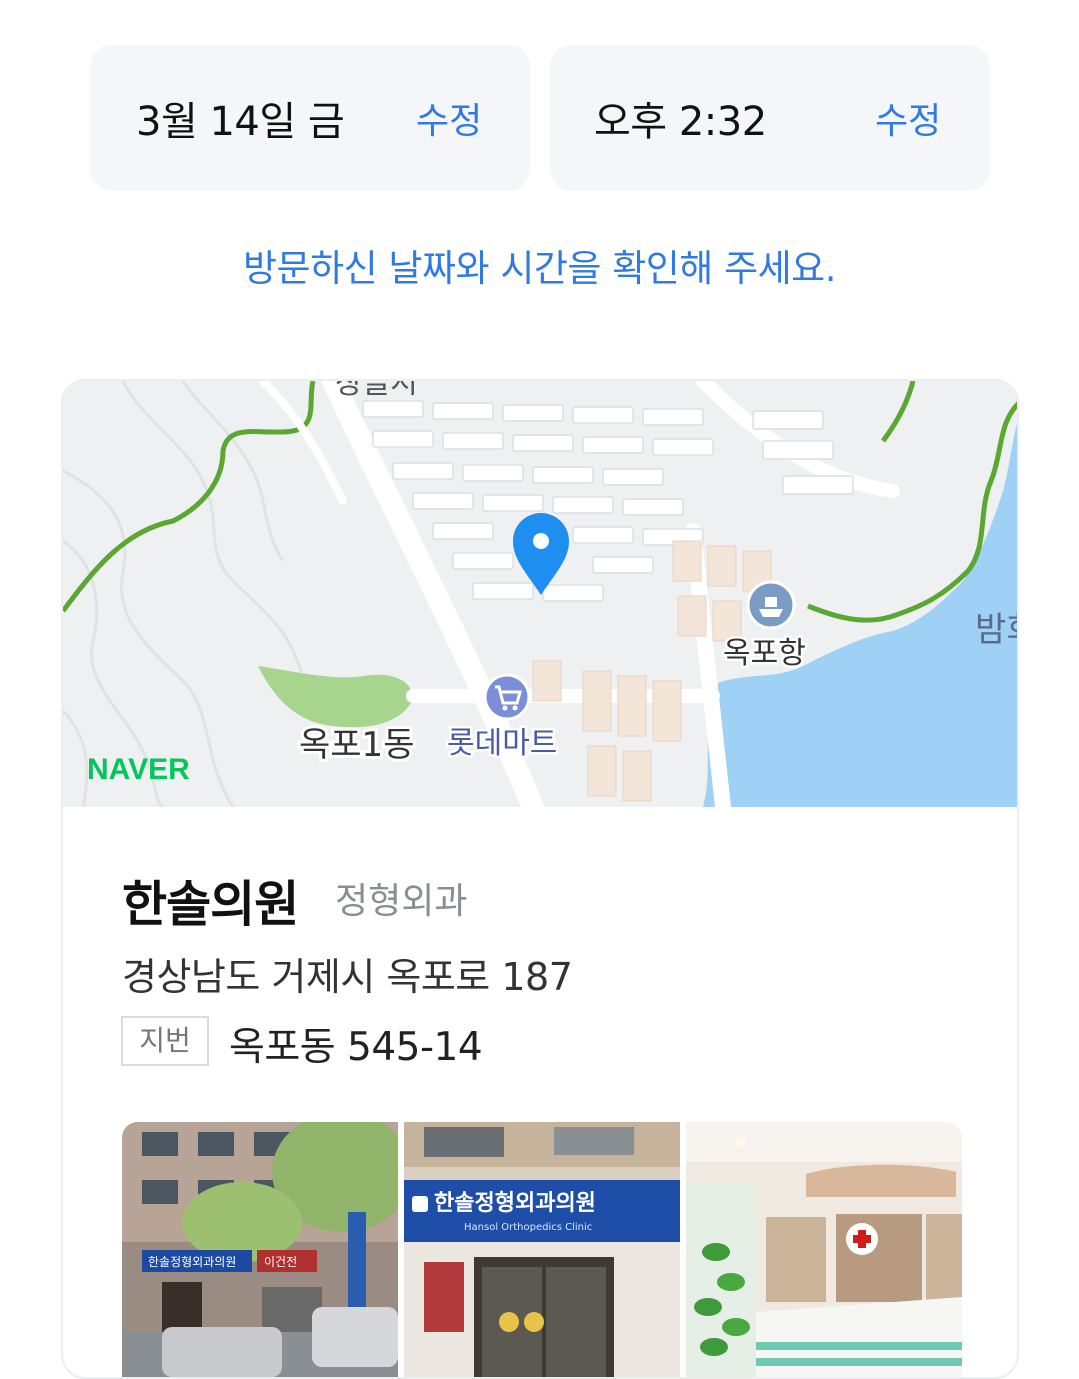  I want to click on jibun-badge: 지번, so click(165, 1041).